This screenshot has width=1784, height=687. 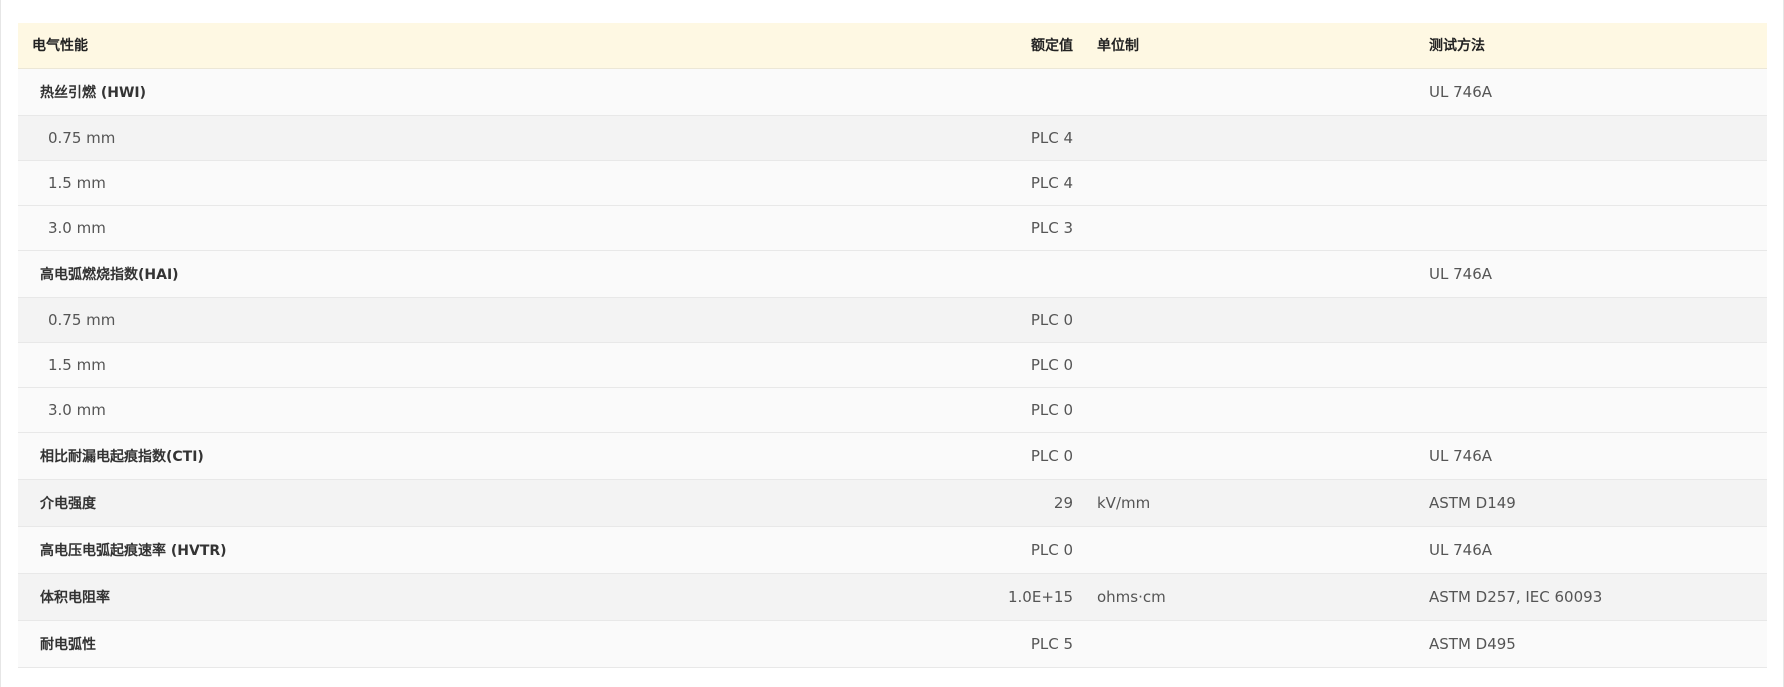 I want to click on property-name: 热丝引燃 (HWI), so click(x=466, y=92).